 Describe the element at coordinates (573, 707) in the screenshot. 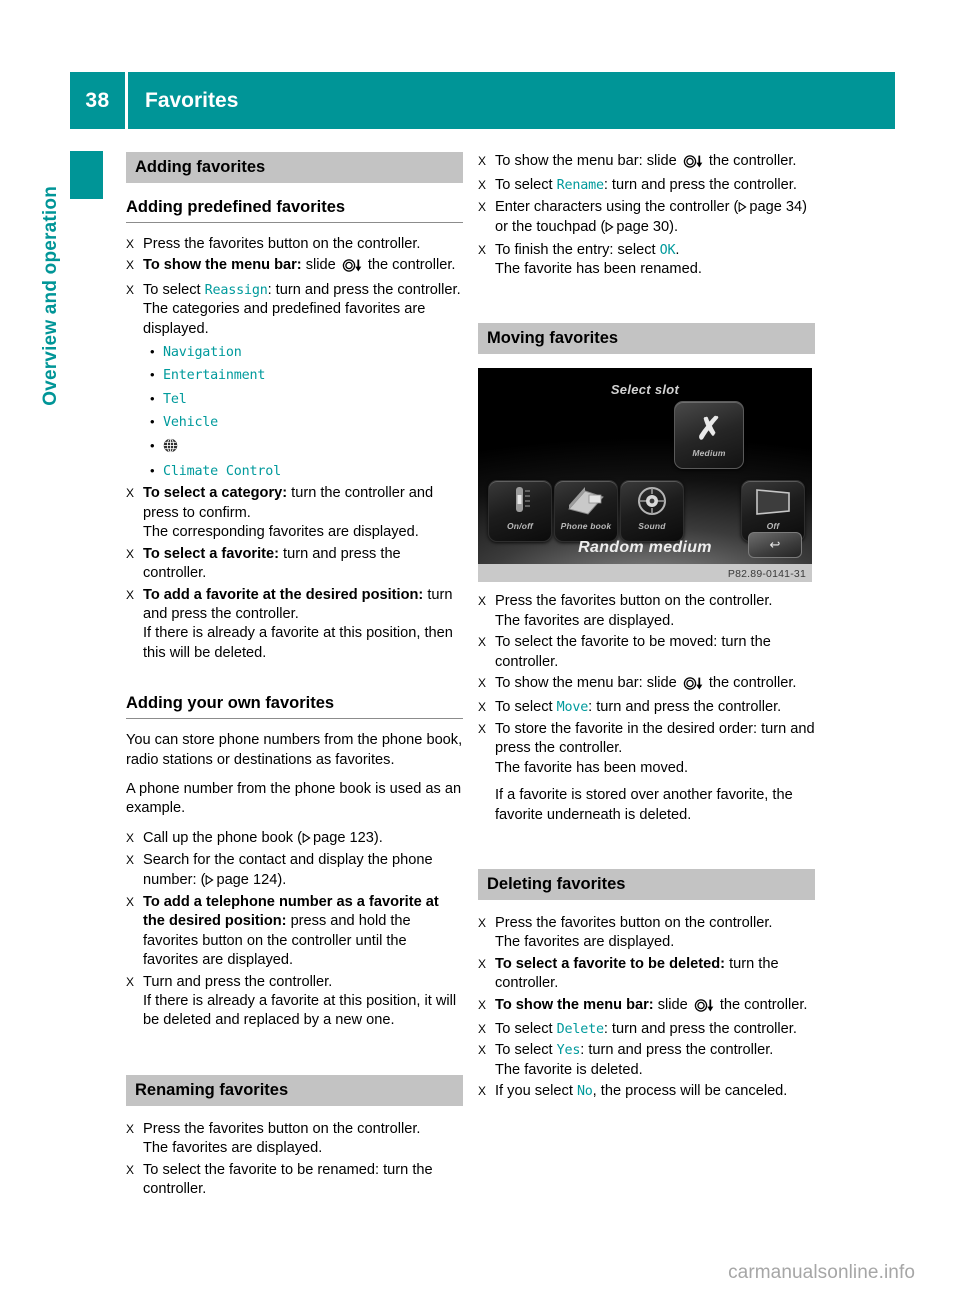

I see `ui-string-move: Move` at that location.